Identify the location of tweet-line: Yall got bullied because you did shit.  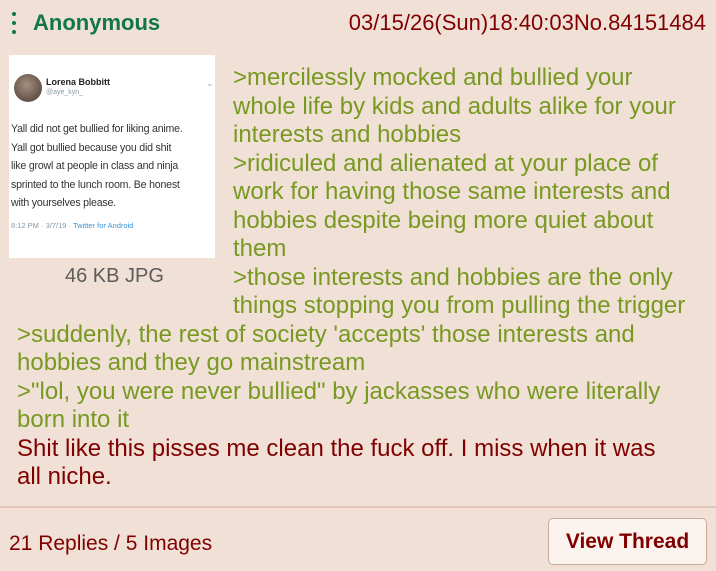
(91, 147).